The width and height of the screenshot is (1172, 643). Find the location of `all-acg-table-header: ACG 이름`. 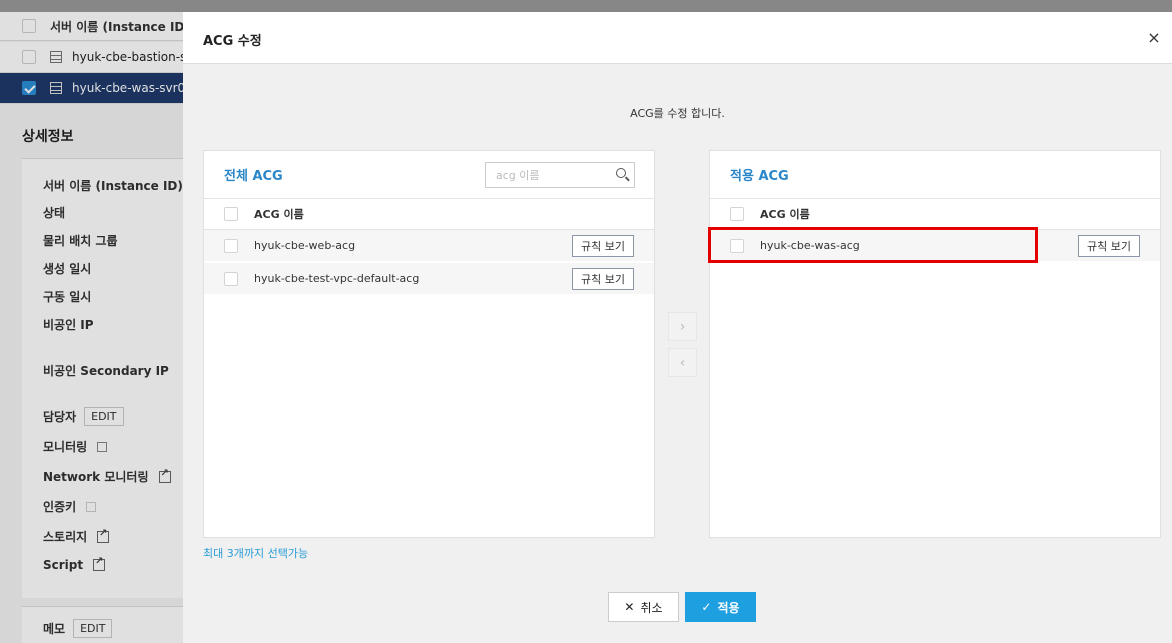

all-acg-table-header: ACG 이름 is located at coordinates (429, 214).